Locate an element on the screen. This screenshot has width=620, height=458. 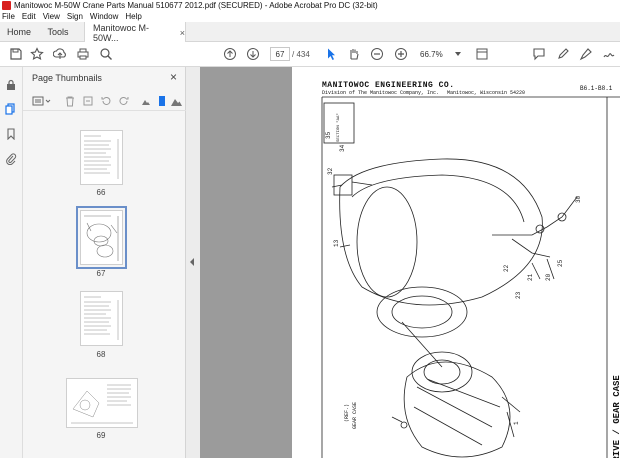
thumbnail-label-67: 67 is located at coordinates (101, 273).